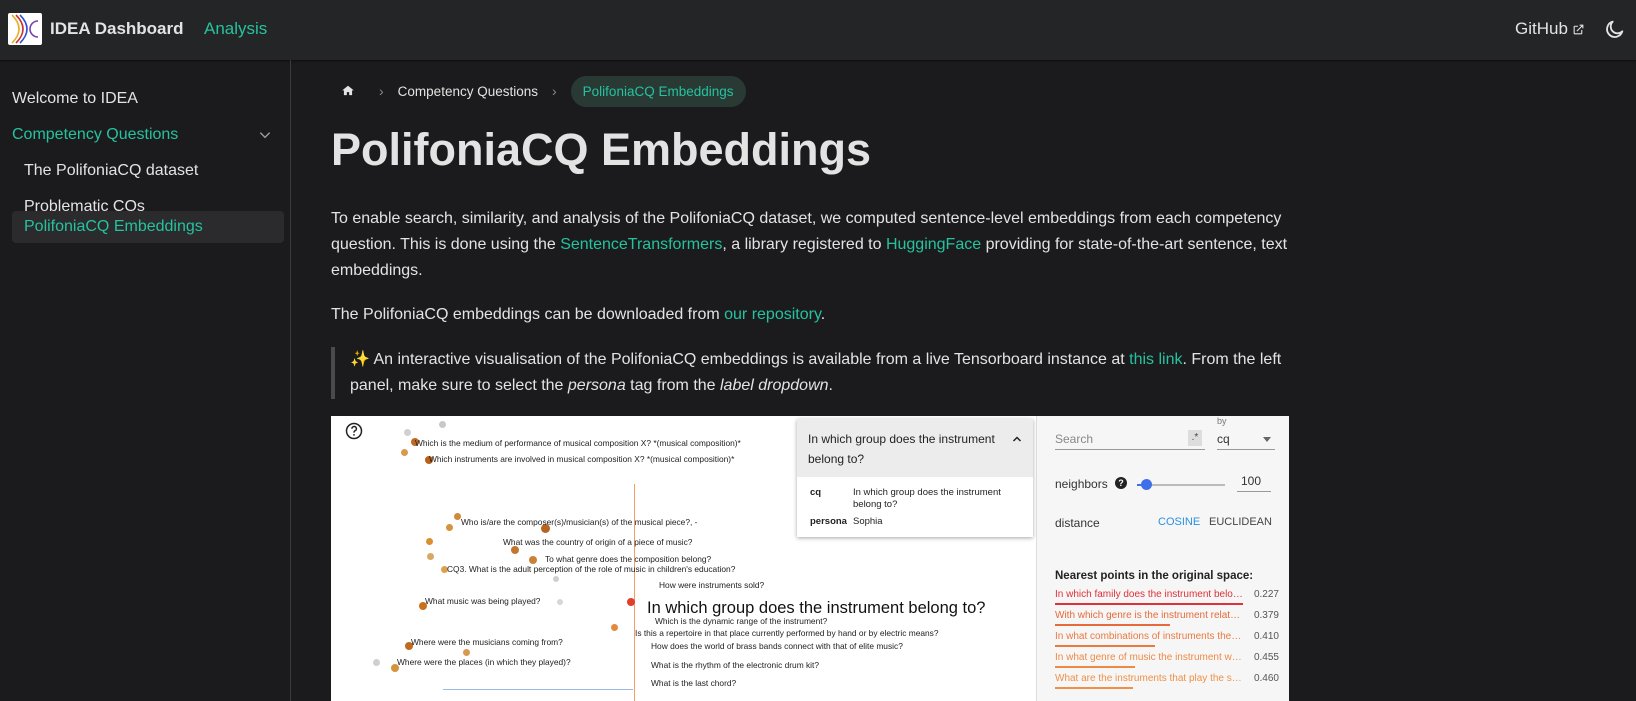  I want to click on metadata-key: cq, so click(816, 492).